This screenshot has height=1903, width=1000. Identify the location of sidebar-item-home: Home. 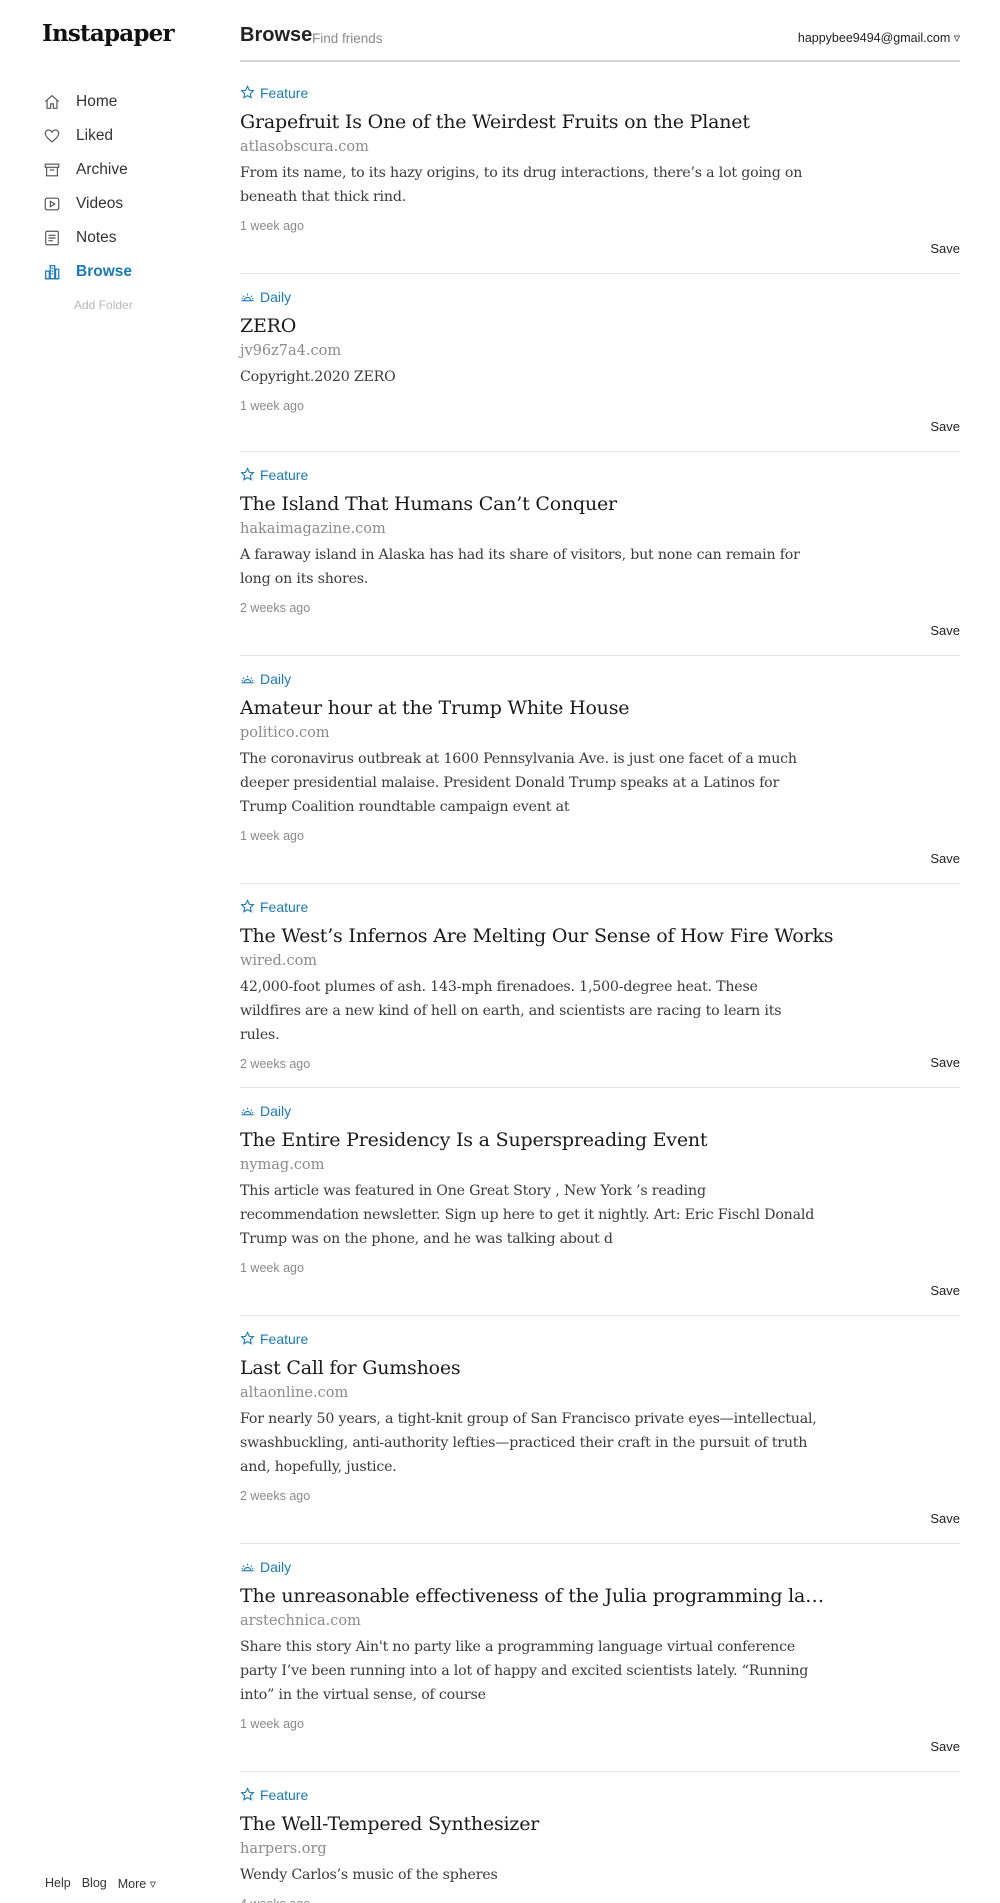
(87, 102).